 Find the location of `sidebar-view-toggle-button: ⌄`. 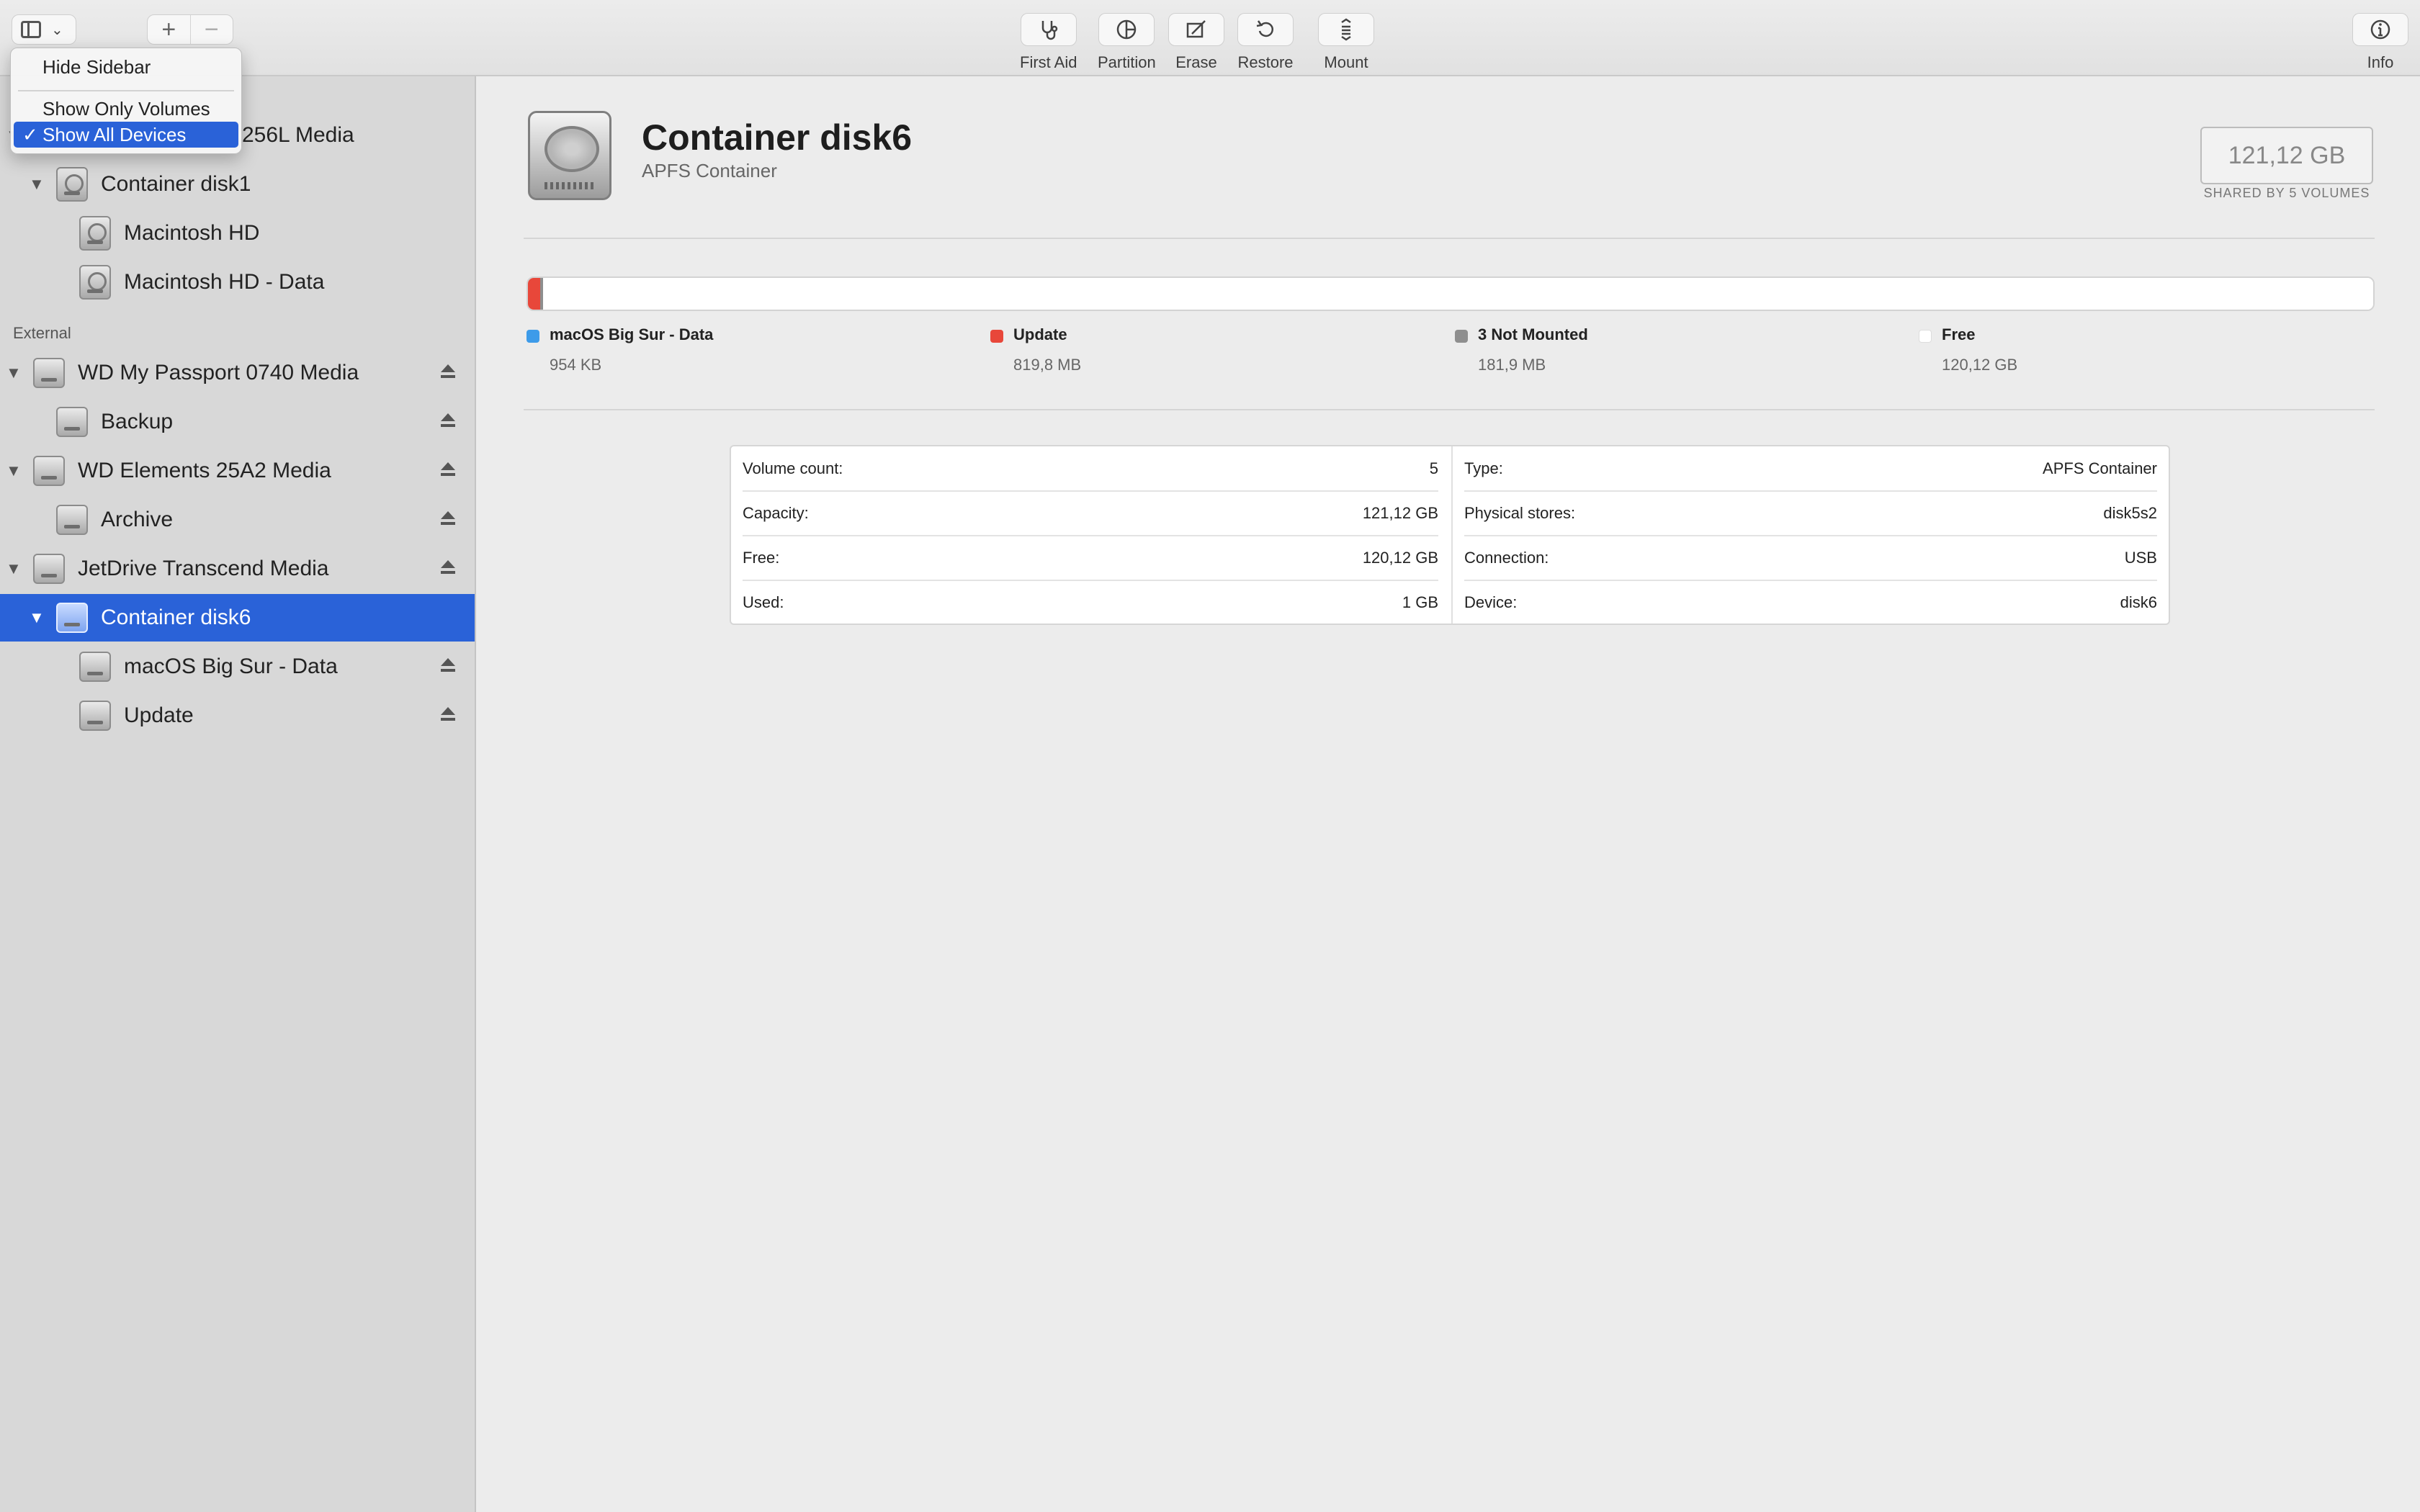

sidebar-view-toggle-button: ⌄ is located at coordinates (44, 29).